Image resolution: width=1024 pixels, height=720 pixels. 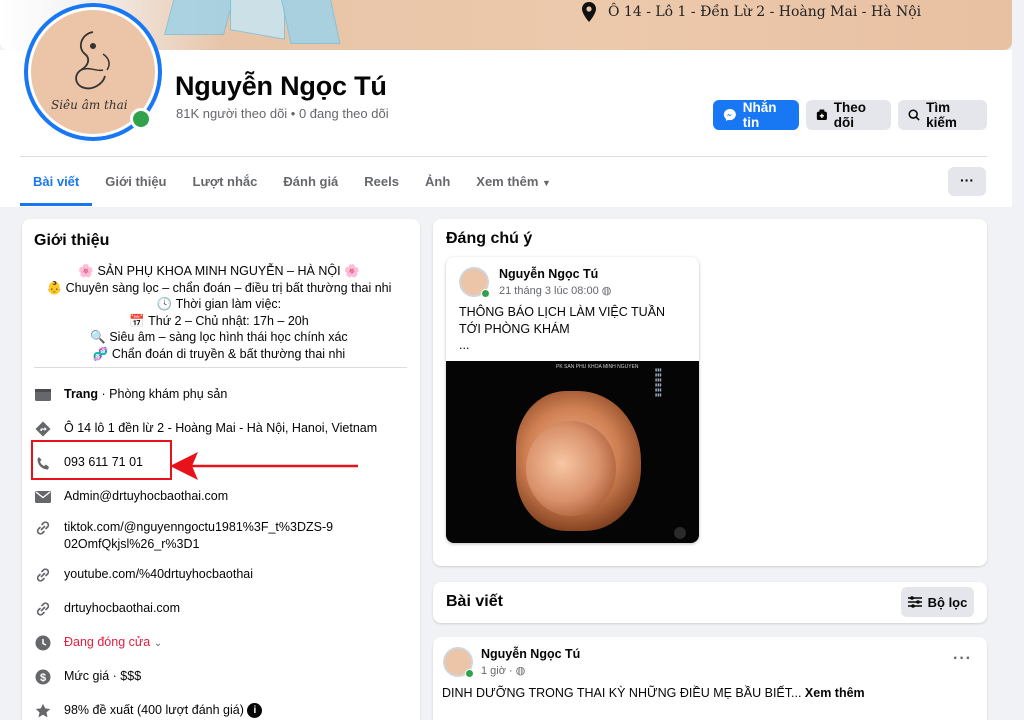 What do you see at coordinates (219, 304) in the screenshot?
I see `bio-line: 🕓 Thời gian làm việc:` at bounding box center [219, 304].